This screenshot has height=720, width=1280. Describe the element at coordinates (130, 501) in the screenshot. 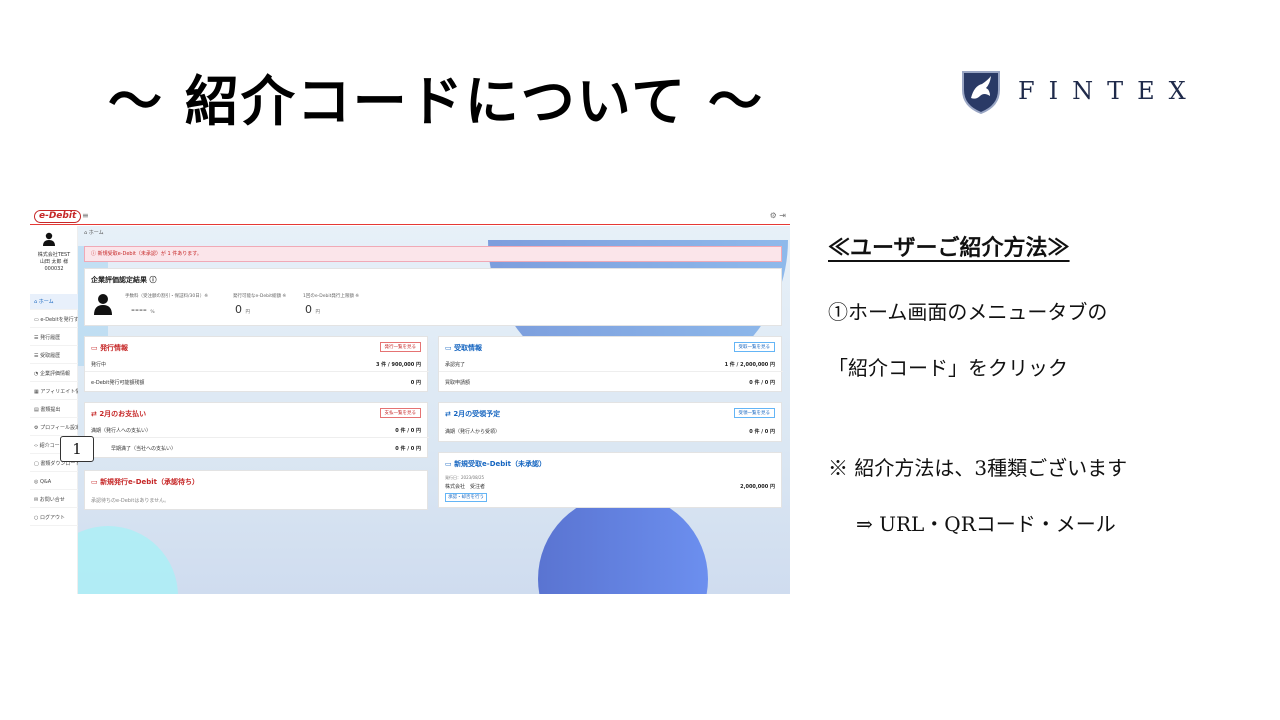

I see `new-issue-empty: 承認待ちのe-Debitはありません。` at that location.